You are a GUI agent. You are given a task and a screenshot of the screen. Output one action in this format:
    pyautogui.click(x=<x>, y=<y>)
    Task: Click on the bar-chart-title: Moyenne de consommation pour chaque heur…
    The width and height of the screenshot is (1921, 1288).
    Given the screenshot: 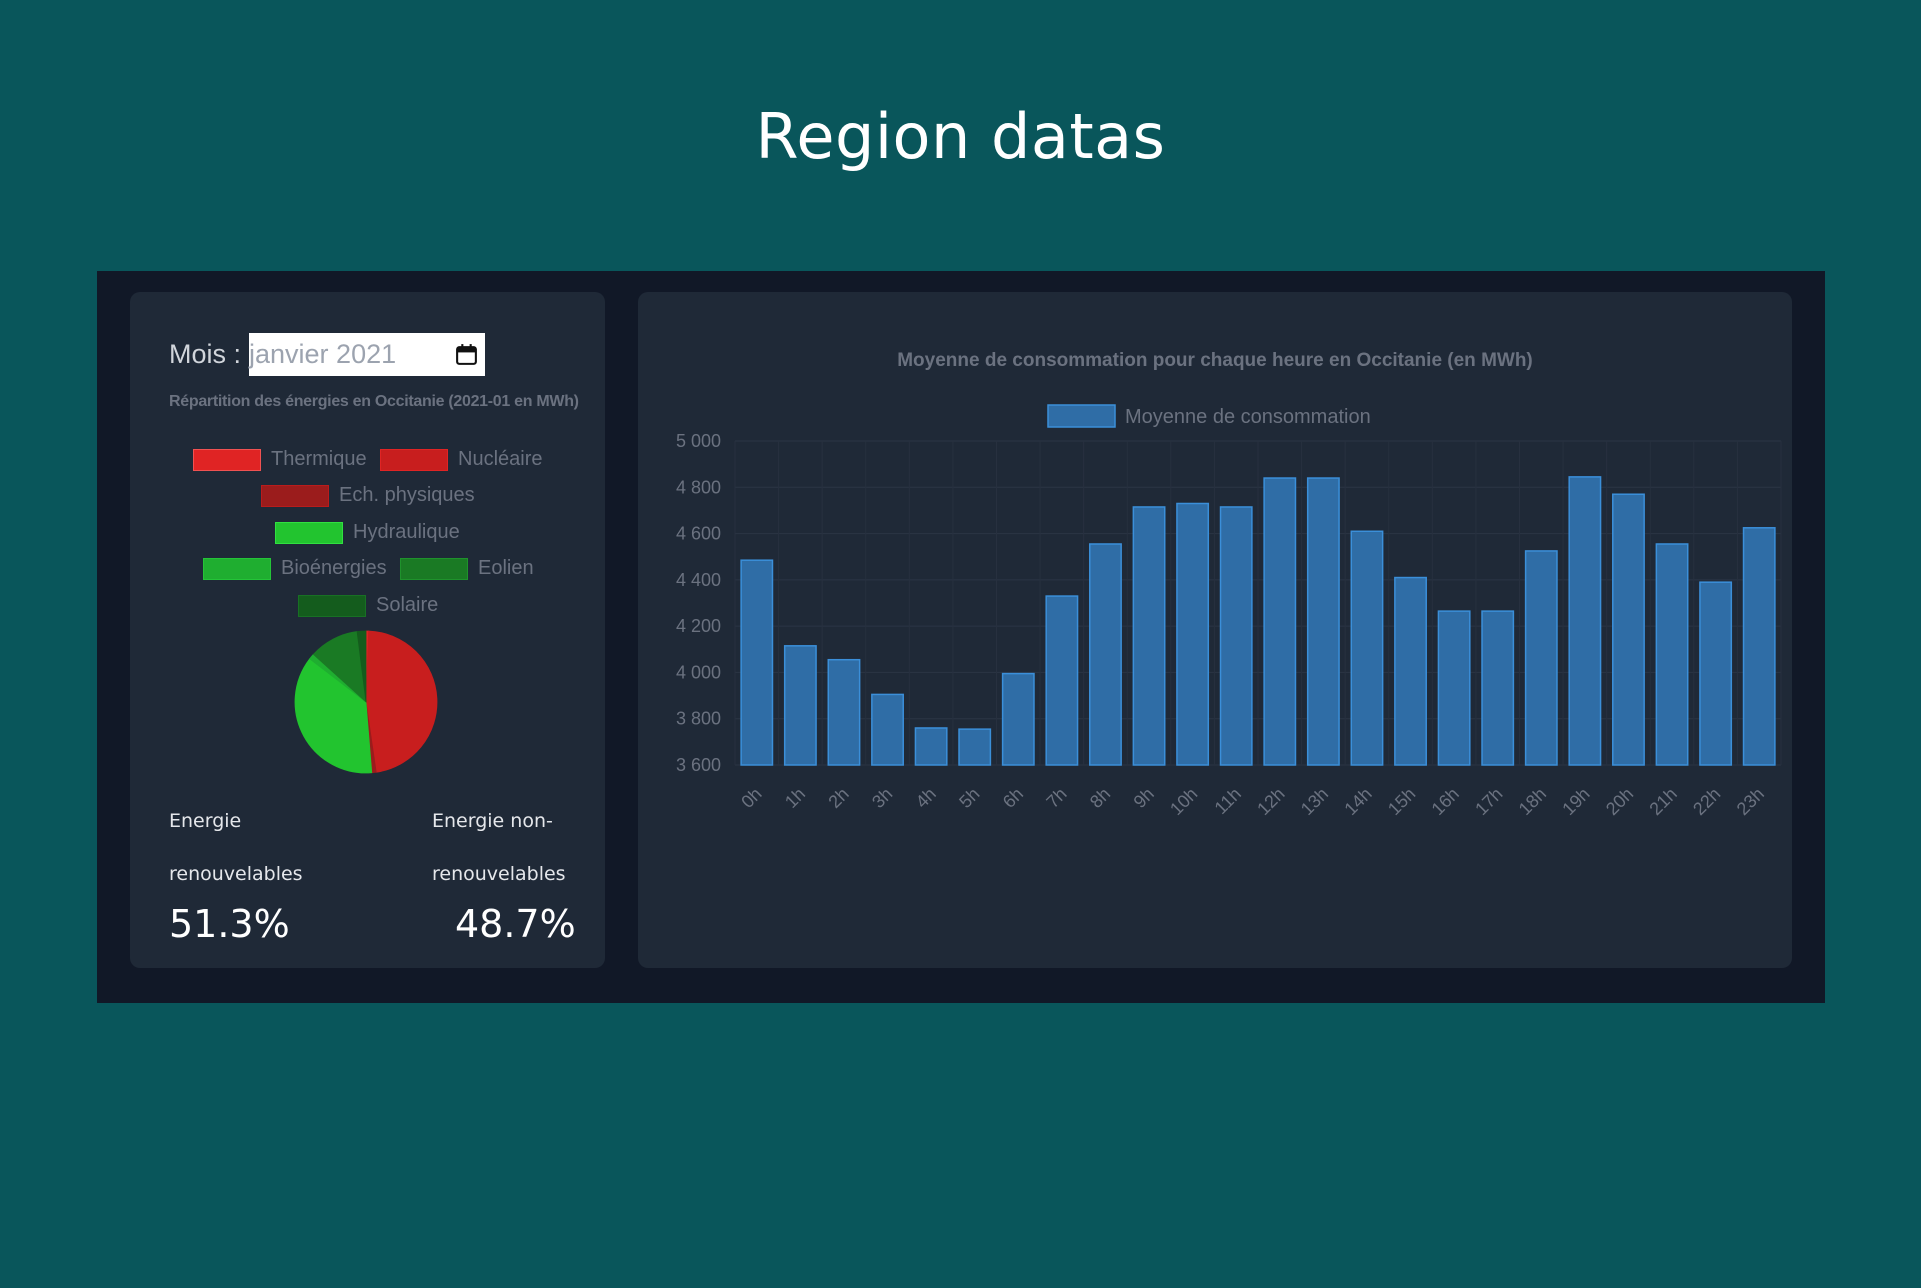 What is the action you would take?
    pyautogui.click(x=1215, y=360)
    